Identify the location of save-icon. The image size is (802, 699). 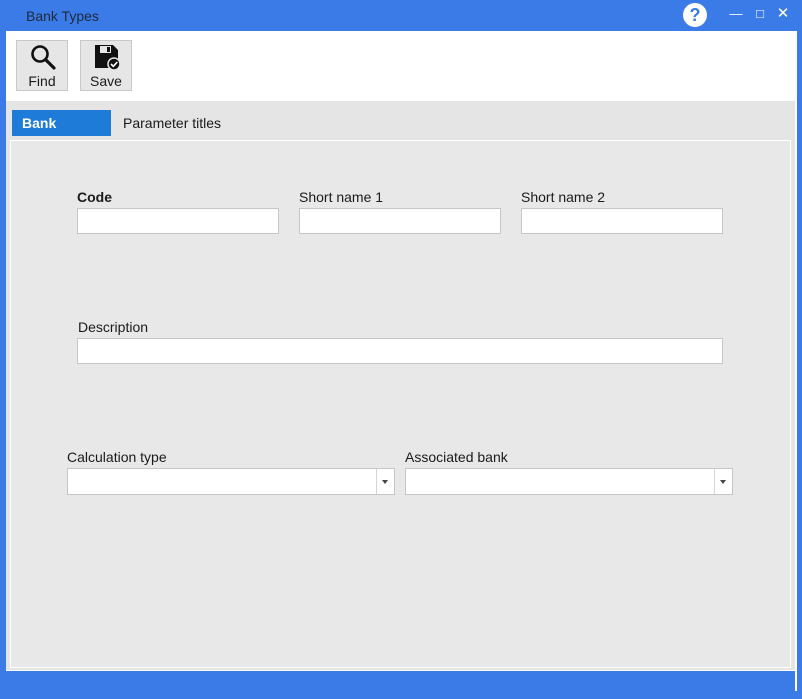
(108, 58).